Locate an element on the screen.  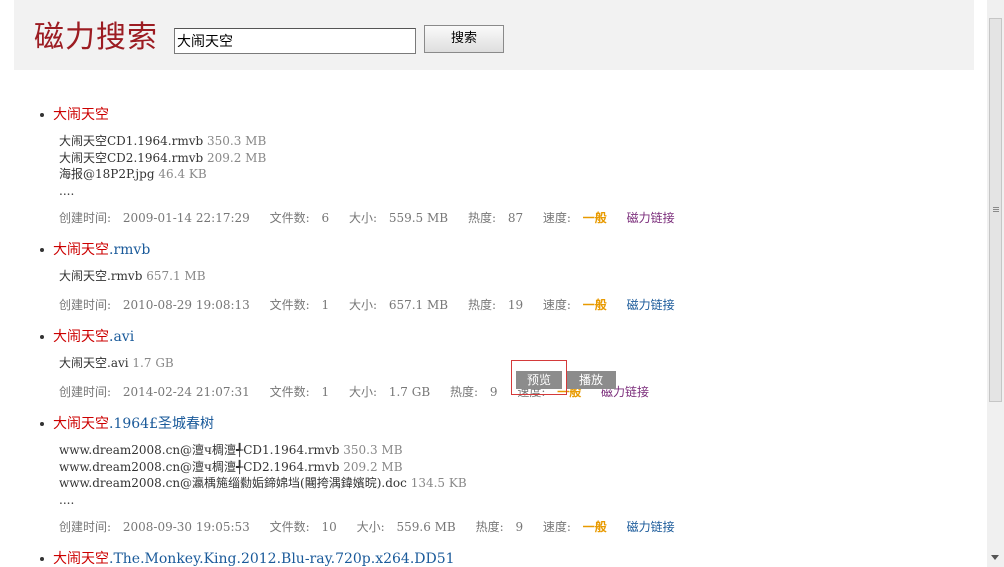
created-time: 创建时间: 2010-08-29 19:08:13 is located at coordinates (154, 305).